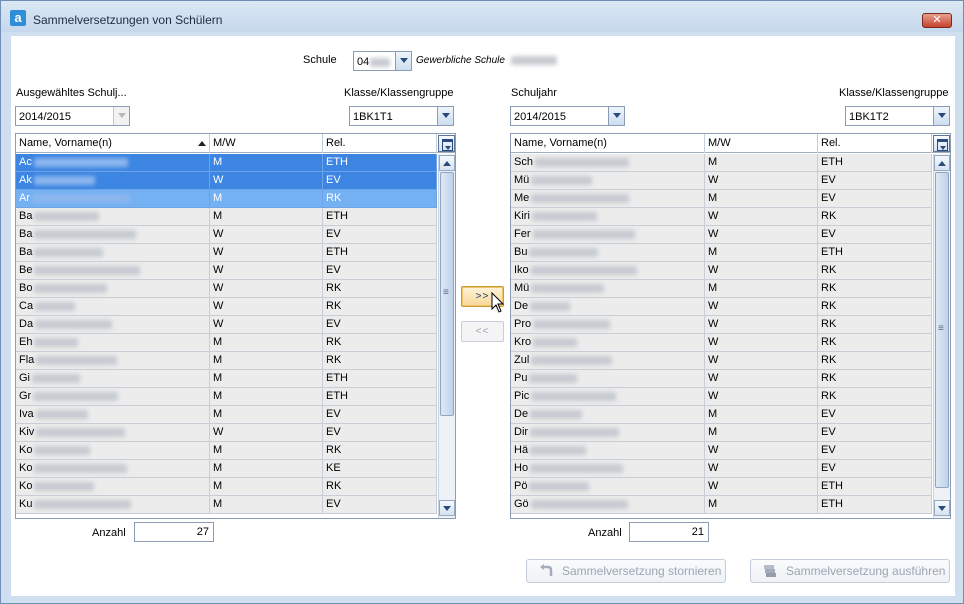  What do you see at coordinates (521, 378) in the screenshot?
I see `name-visible-part: Pu` at bounding box center [521, 378].